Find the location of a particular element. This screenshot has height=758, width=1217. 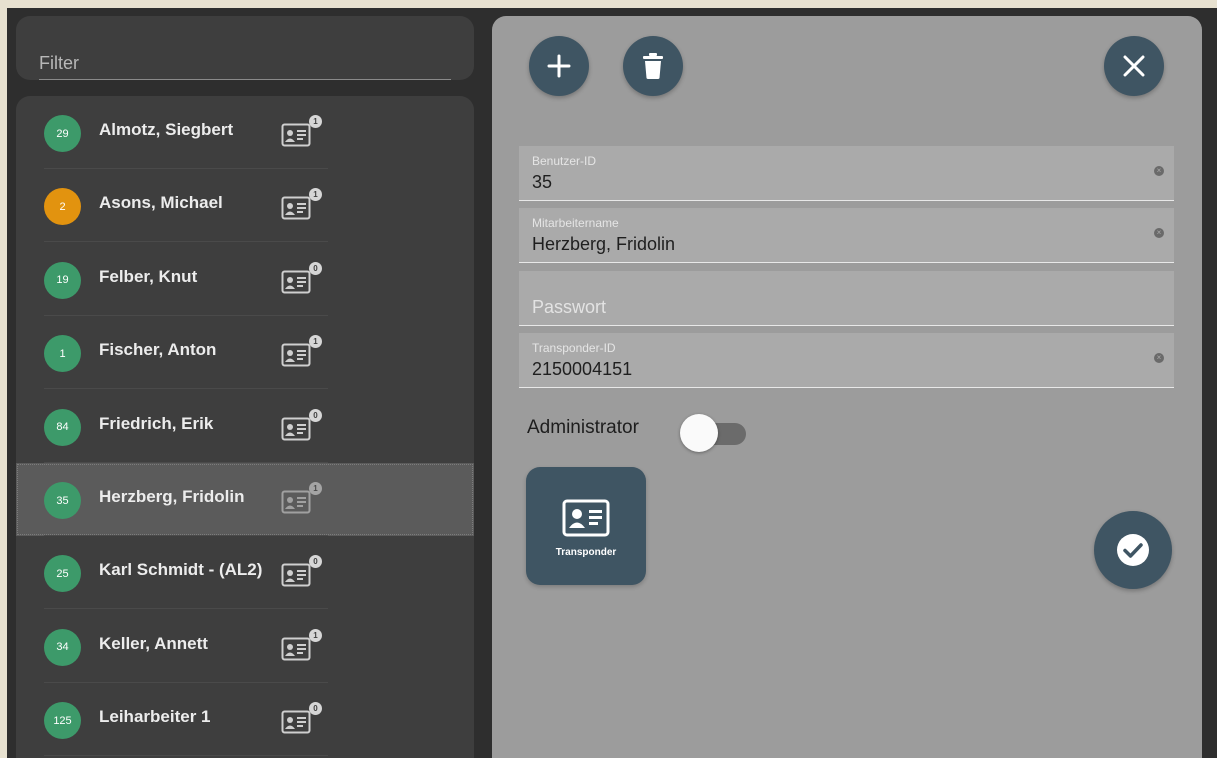

employee-id-badge: 25 is located at coordinates (62, 574).